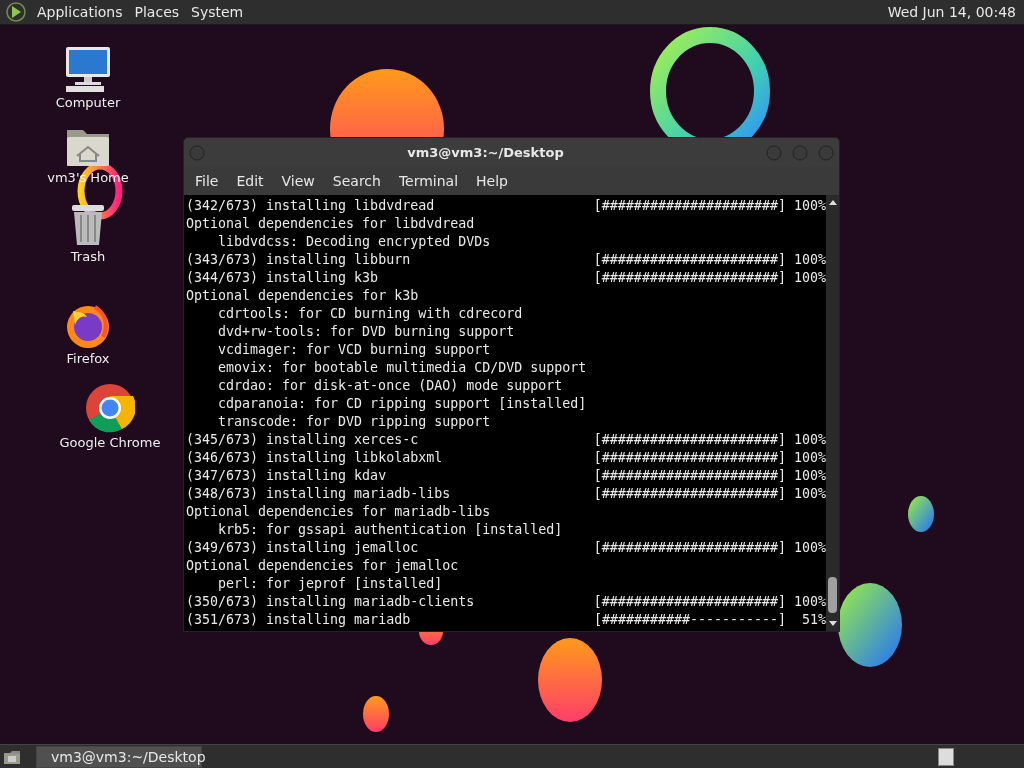  Describe the element at coordinates (315, 458) in the screenshot. I see `terminal-line: (346/673) installing libkolabxml` at that location.